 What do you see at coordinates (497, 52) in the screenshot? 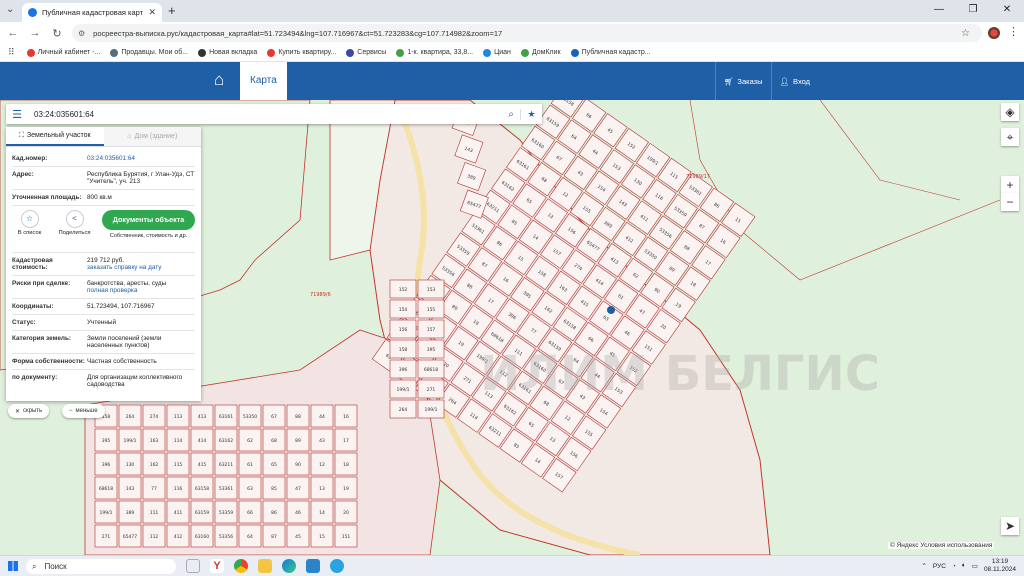
I see `bookmark-item: Циан` at bounding box center [497, 52].